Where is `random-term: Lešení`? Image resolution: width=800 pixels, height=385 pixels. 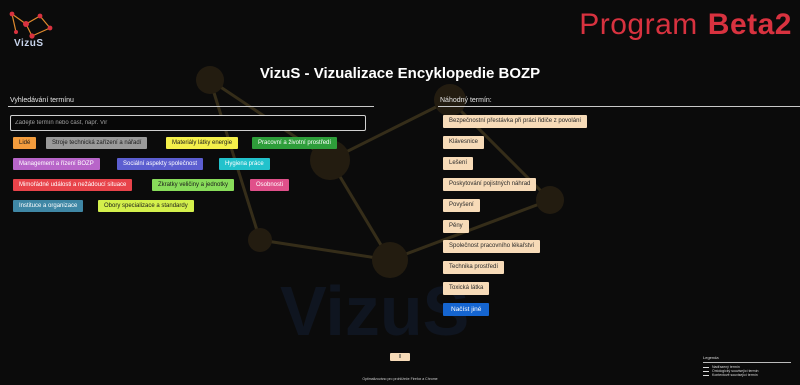 random-term: Lešení is located at coordinates (458, 163).